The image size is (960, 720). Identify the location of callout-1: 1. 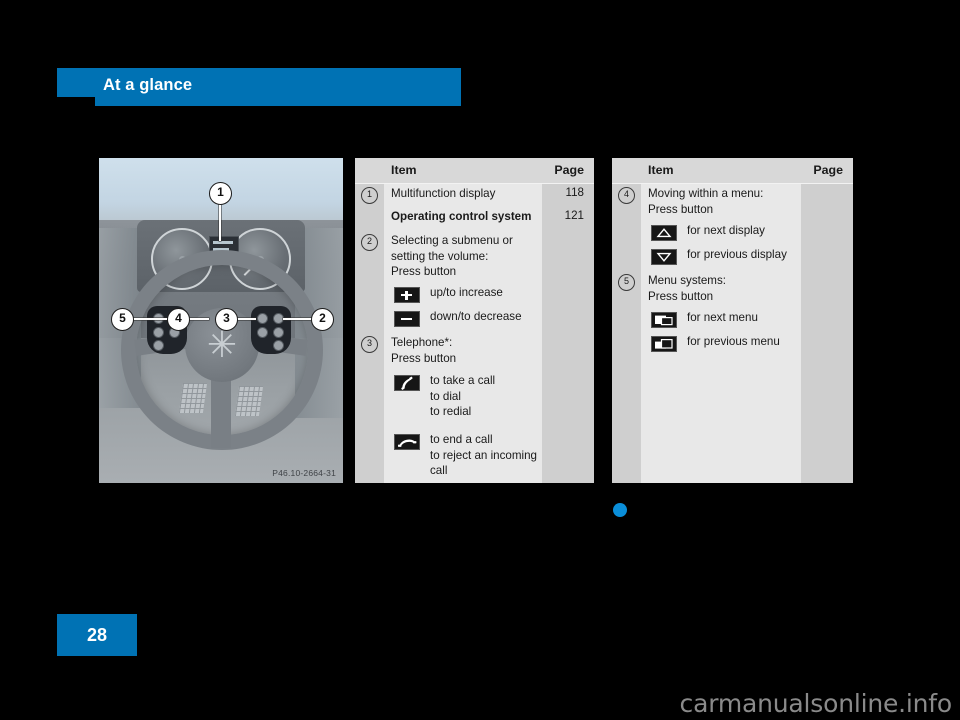
(220, 193).